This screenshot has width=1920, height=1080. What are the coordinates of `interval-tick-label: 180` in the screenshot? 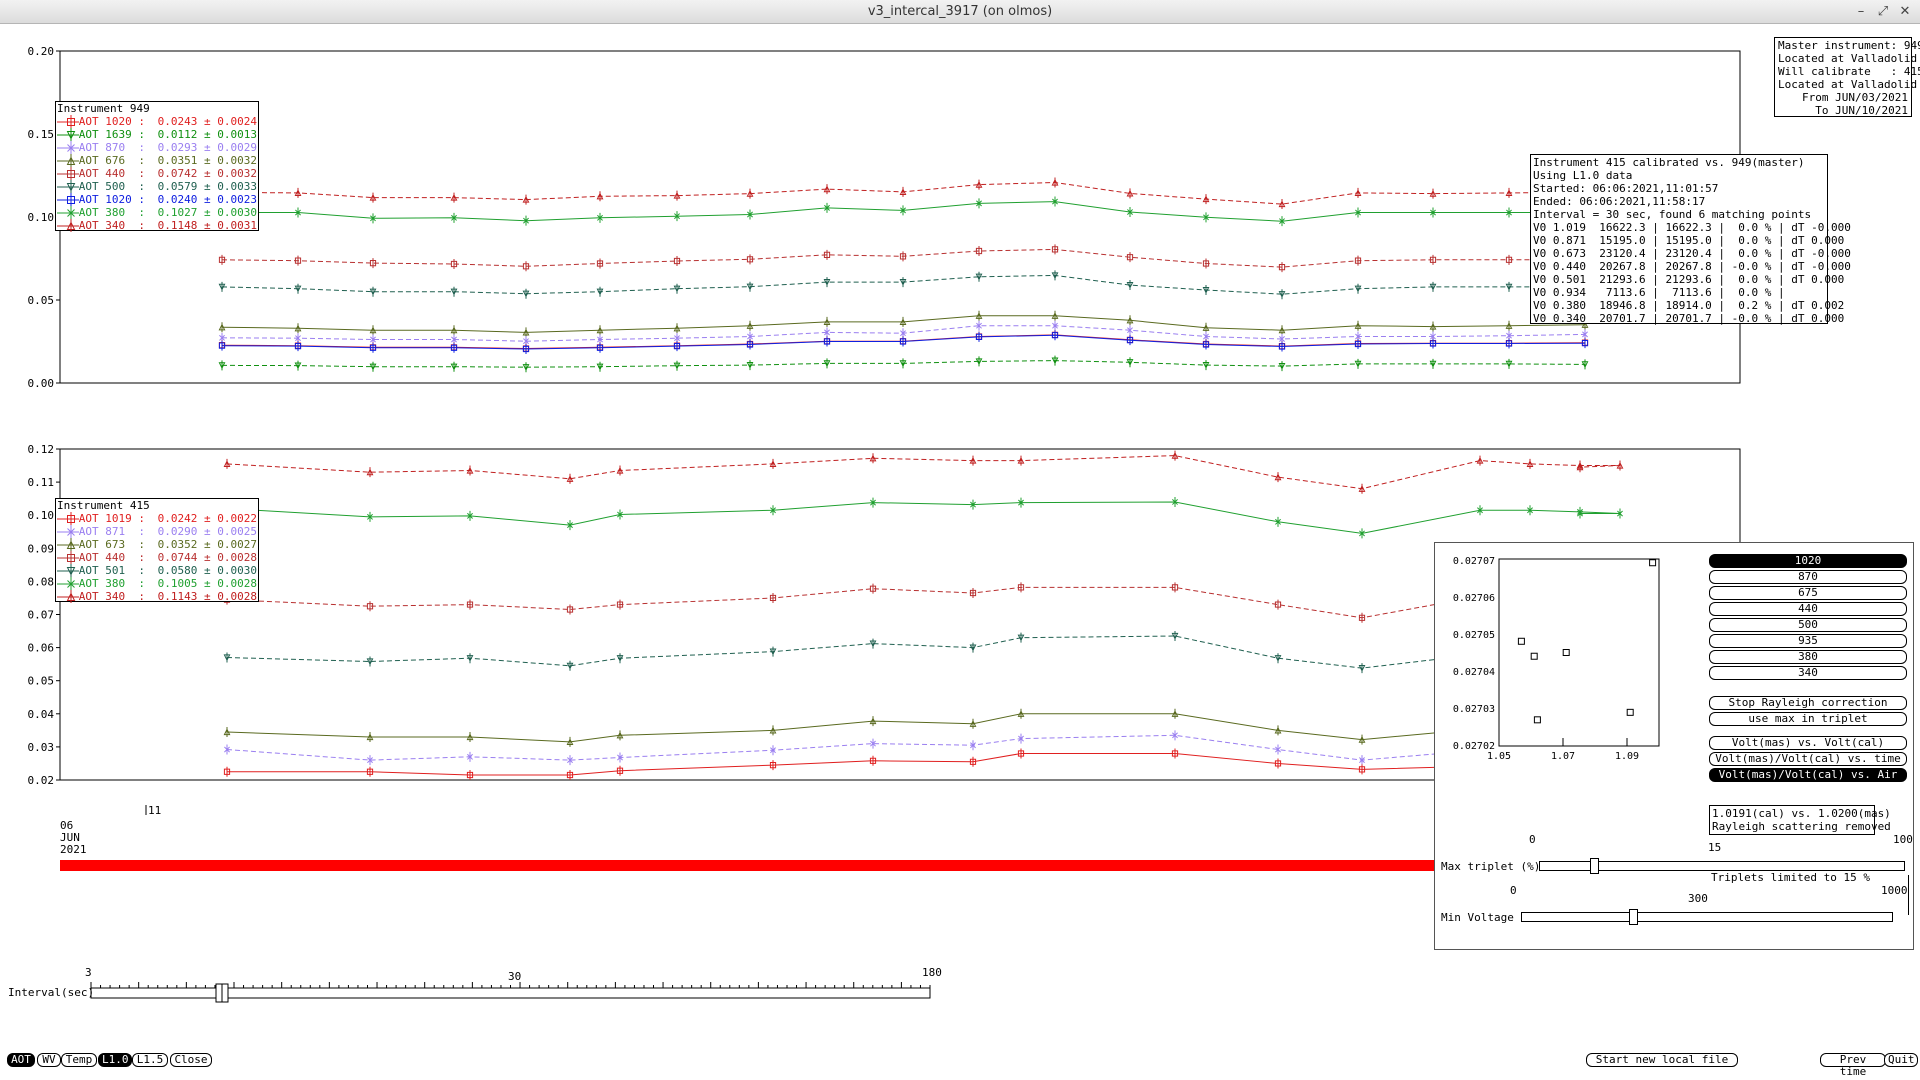 It's located at (932, 972).